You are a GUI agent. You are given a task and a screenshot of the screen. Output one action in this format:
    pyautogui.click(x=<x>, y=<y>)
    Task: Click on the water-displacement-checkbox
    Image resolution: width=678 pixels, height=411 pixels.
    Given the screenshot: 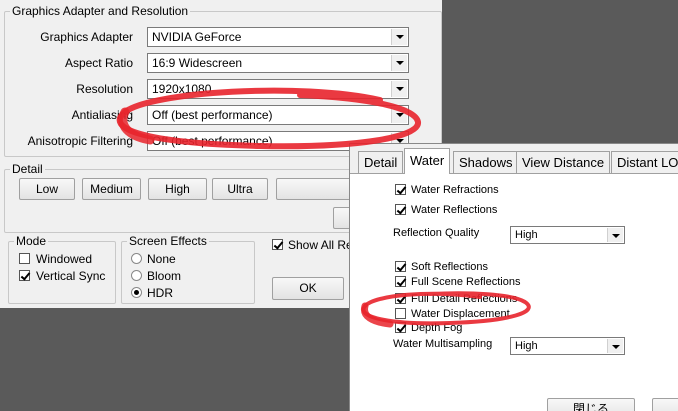 What is the action you would take?
    pyautogui.click(x=400, y=313)
    